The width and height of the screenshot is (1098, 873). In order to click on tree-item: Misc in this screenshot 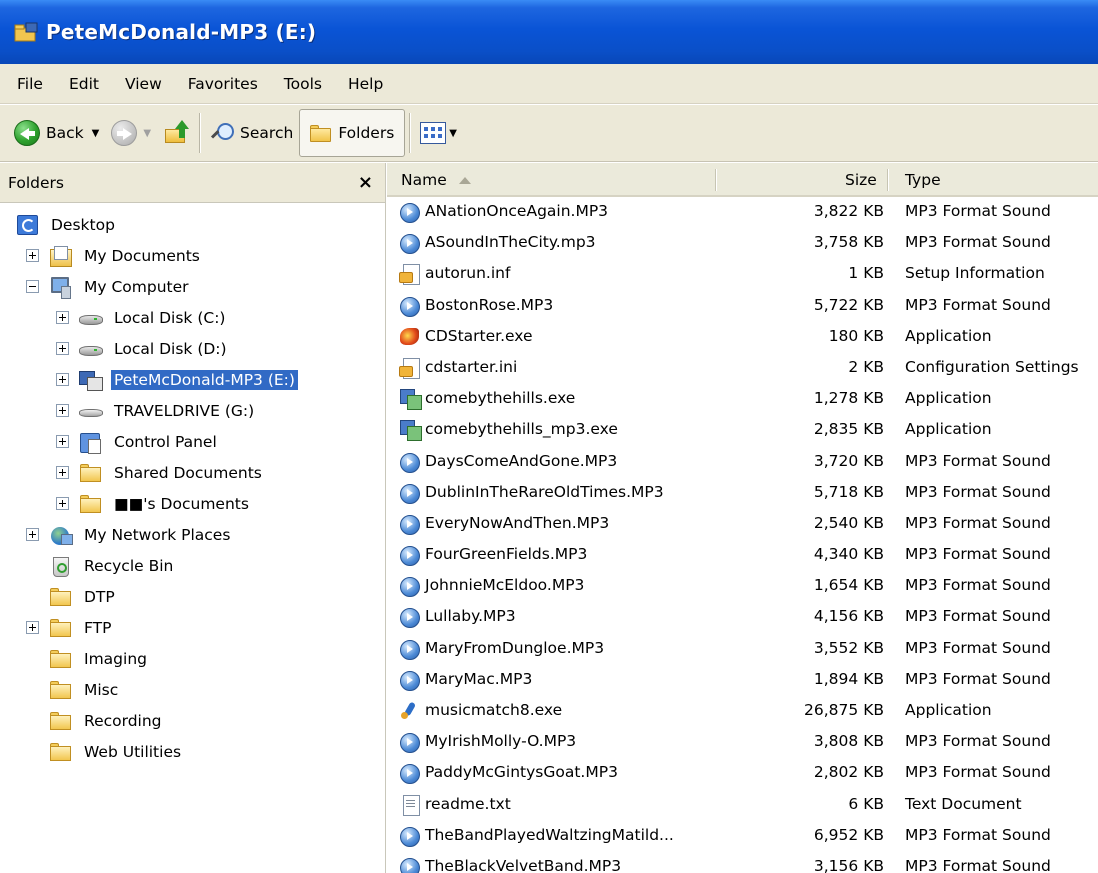, I will do `click(192, 689)`.